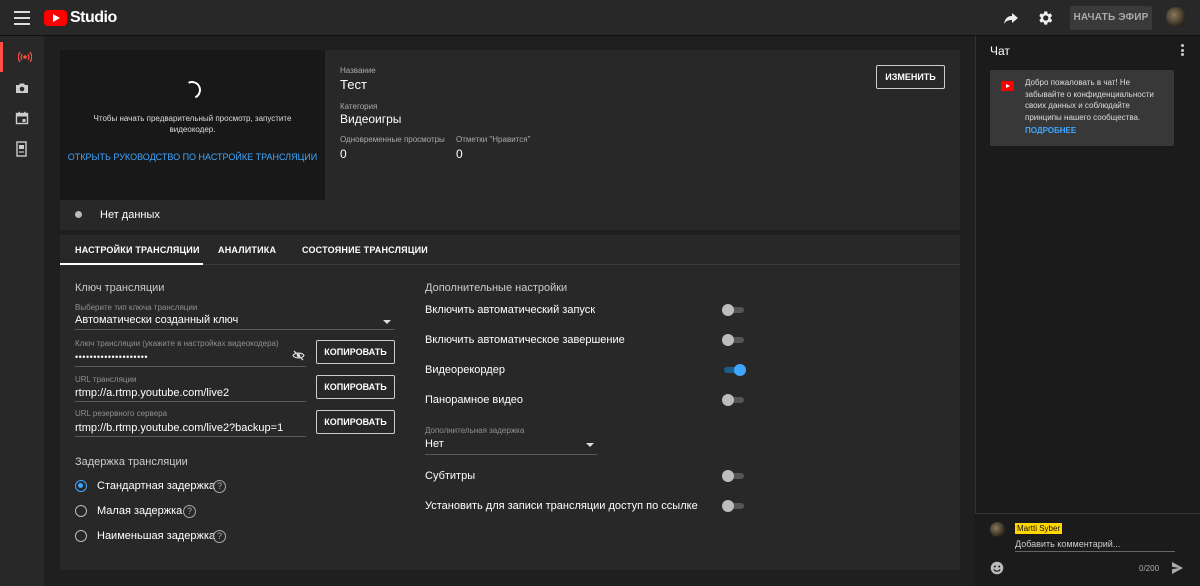 The image size is (1200, 586). I want to click on category-label: Категория, so click(359, 106).